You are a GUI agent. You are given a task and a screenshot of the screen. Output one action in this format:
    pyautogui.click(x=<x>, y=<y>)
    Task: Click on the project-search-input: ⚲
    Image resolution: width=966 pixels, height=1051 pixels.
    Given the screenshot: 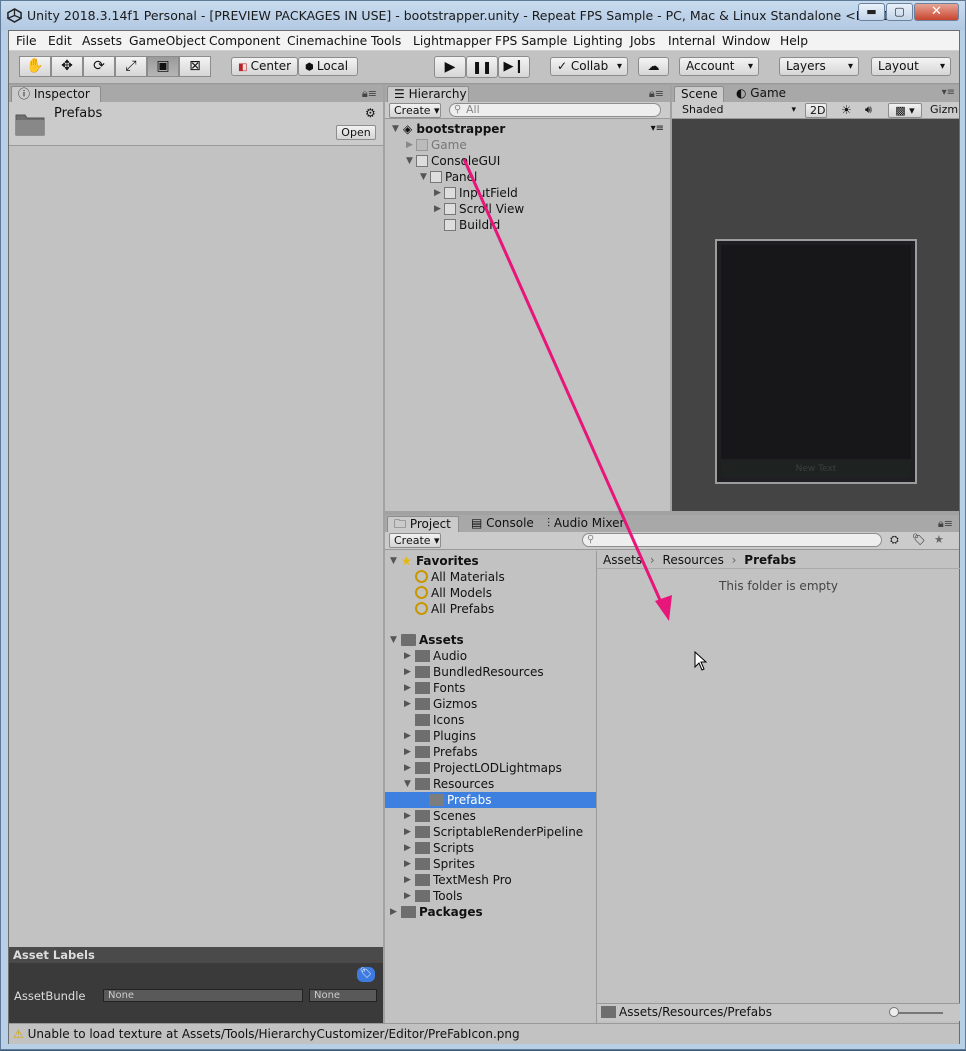 What is the action you would take?
    pyautogui.click(x=732, y=540)
    